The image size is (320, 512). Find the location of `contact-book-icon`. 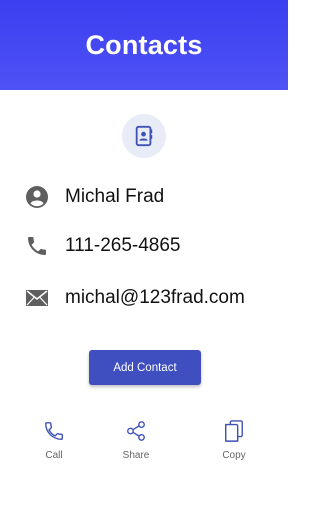

contact-book-icon is located at coordinates (144, 136).